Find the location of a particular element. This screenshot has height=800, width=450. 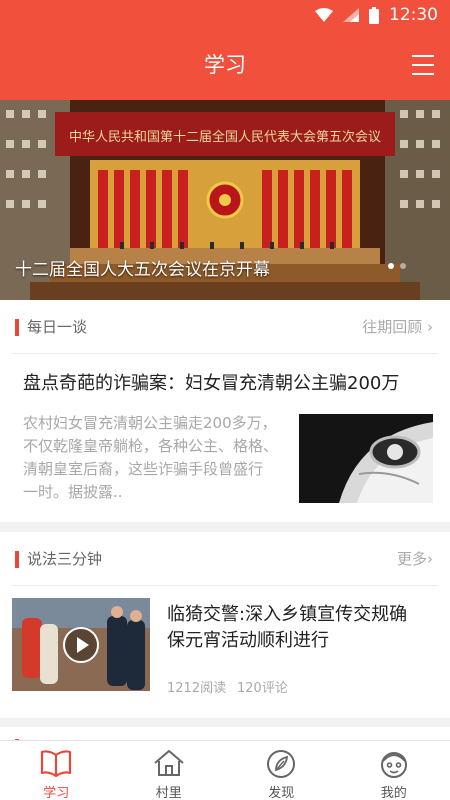

tab-discover: 发现 is located at coordinates (281, 770).